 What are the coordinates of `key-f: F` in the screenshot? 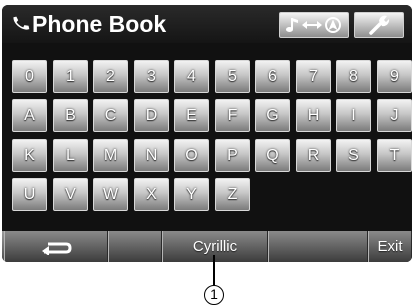 It's located at (232, 115).